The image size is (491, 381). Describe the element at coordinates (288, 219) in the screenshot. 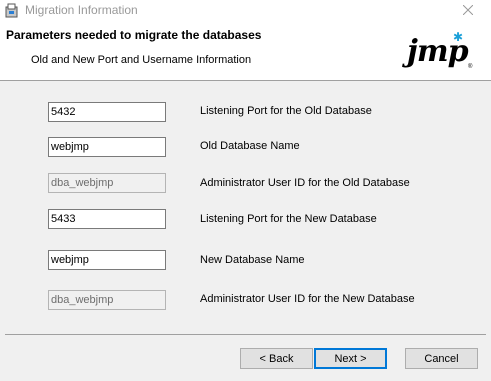

I see `new-port-label: Listening Port for the New Database` at that location.